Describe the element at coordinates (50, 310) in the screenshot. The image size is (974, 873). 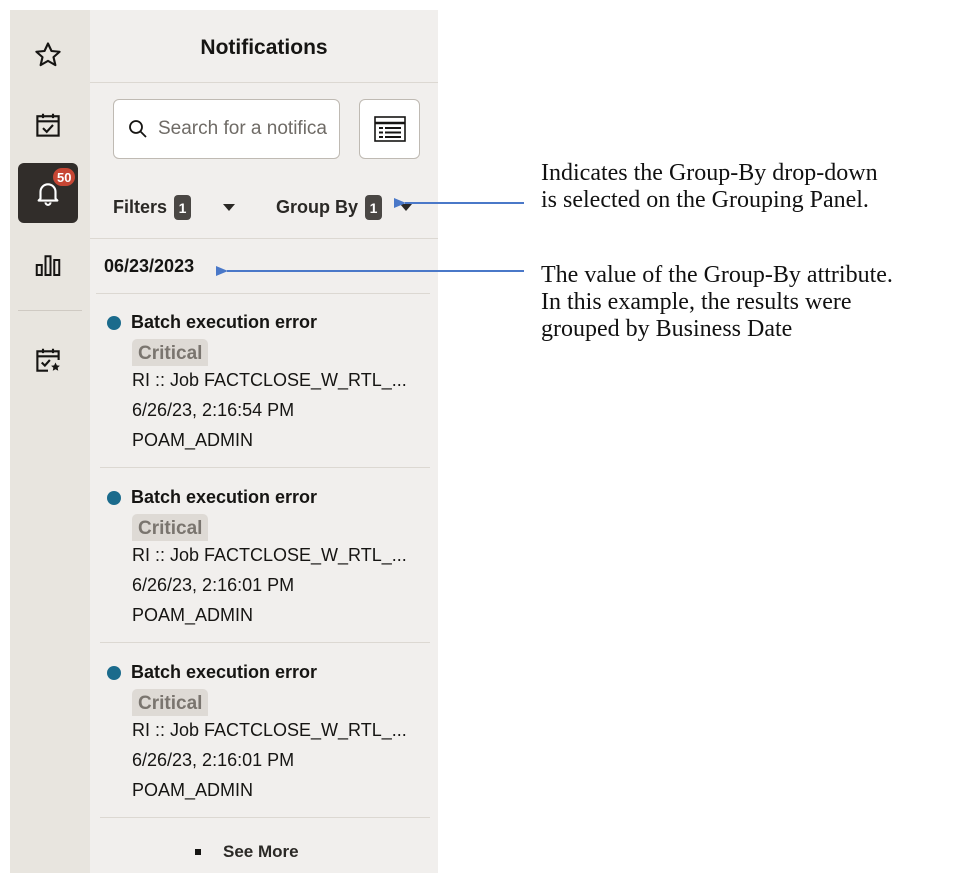
I see `rail-divider` at that location.